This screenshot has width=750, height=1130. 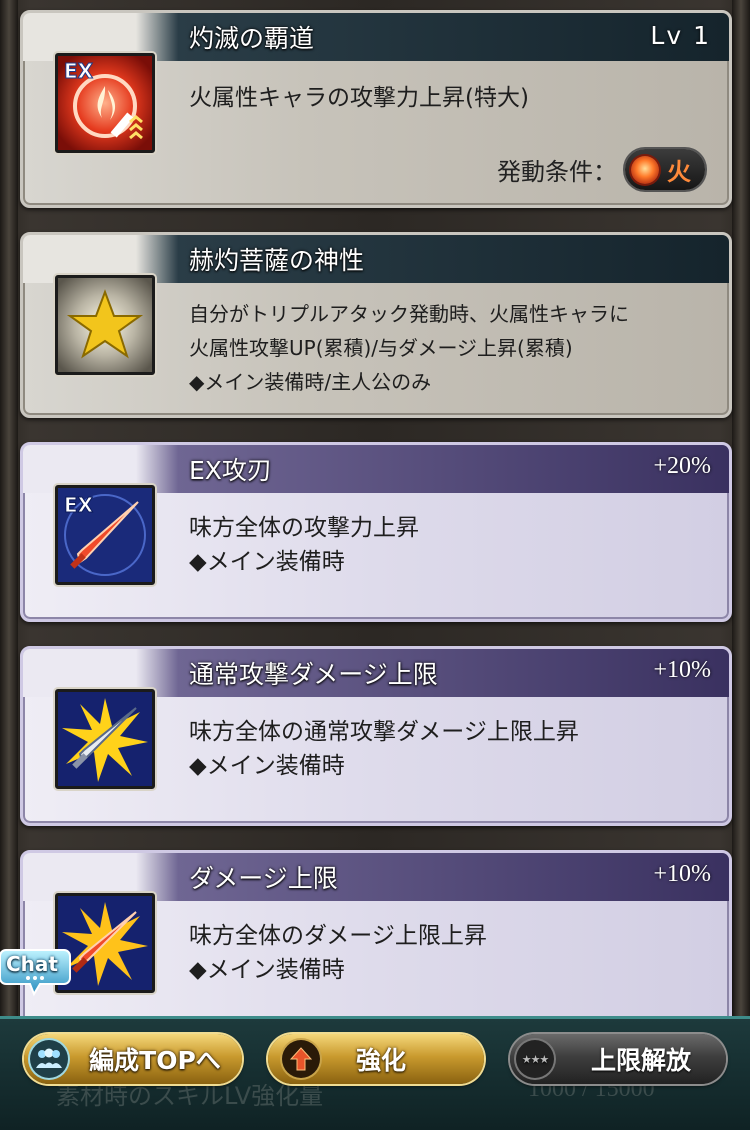 I want to click on fire-element-badge: 火, so click(x=665, y=169).